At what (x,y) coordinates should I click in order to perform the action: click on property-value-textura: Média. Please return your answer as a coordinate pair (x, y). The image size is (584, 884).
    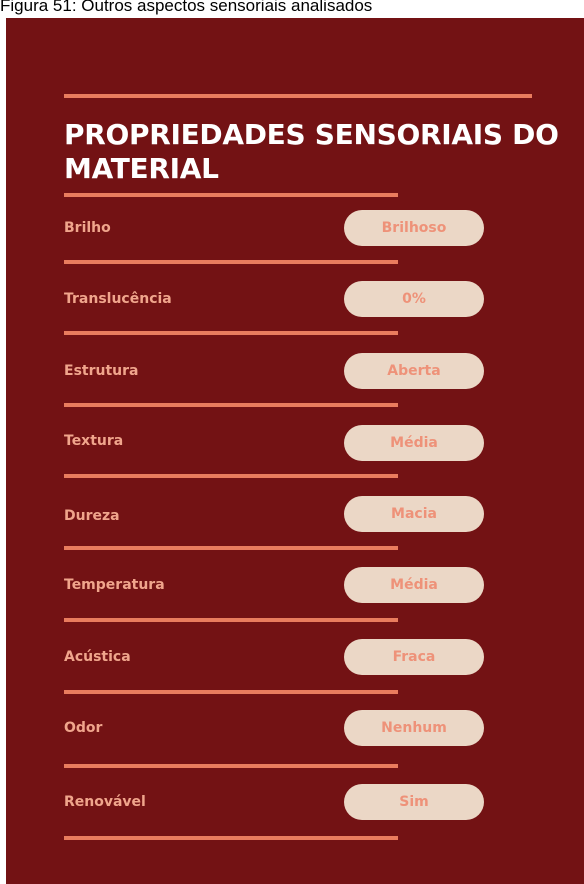
    Looking at the image, I should click on (414, 443).